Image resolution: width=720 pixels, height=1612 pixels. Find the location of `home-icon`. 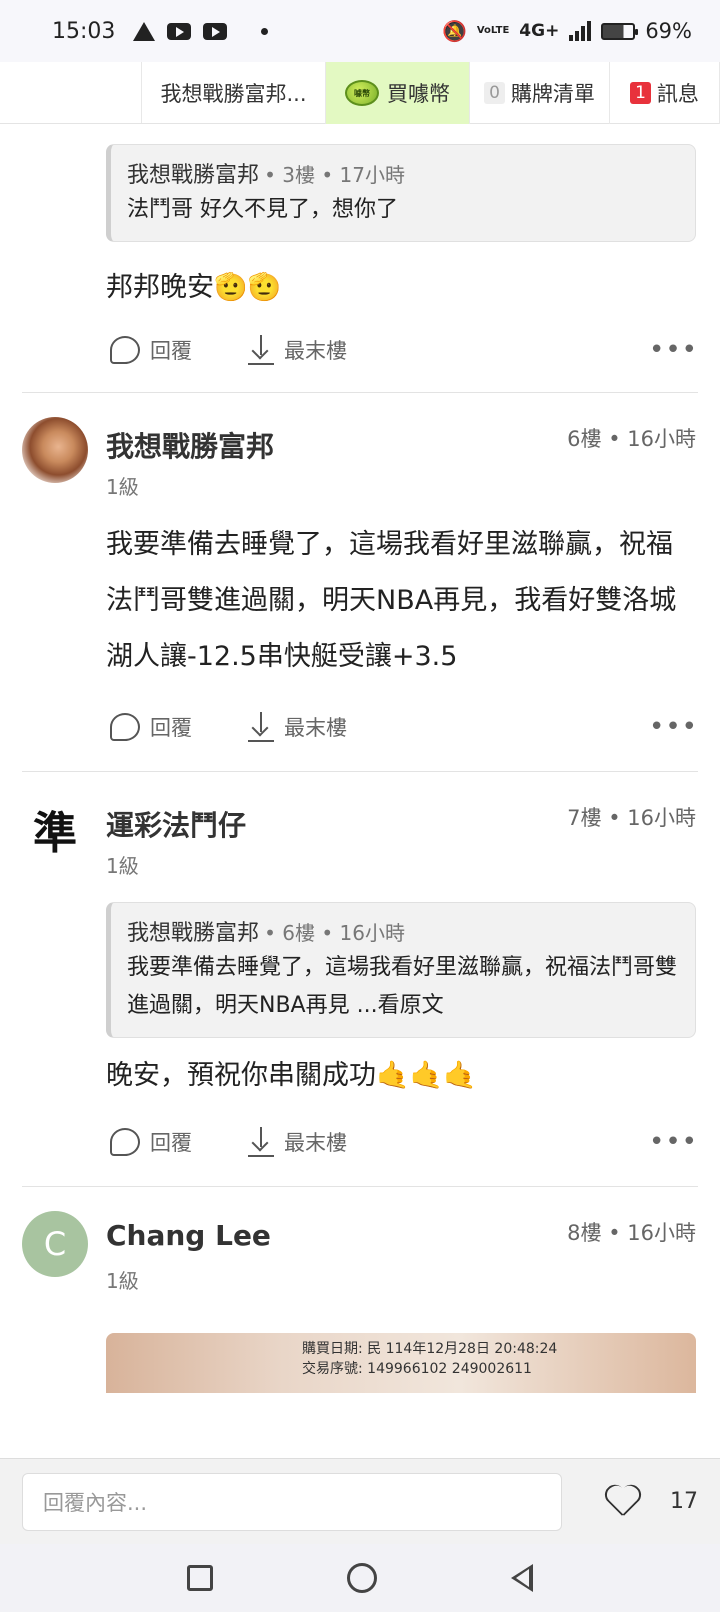

home-icon is located at coordinates (362, 1578).